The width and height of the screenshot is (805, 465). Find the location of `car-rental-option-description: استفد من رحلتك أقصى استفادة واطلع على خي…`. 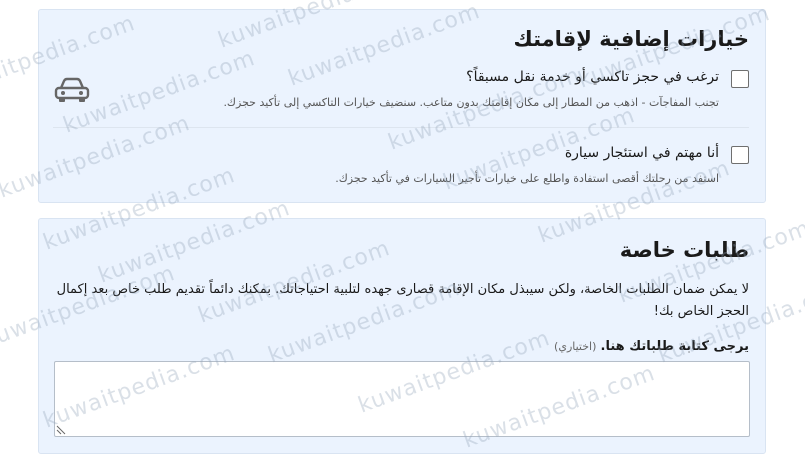

car-rental-option-description: استفد من رحلتك أقصى استفادة واطلع على خي… is located at coordinates (527, 178).